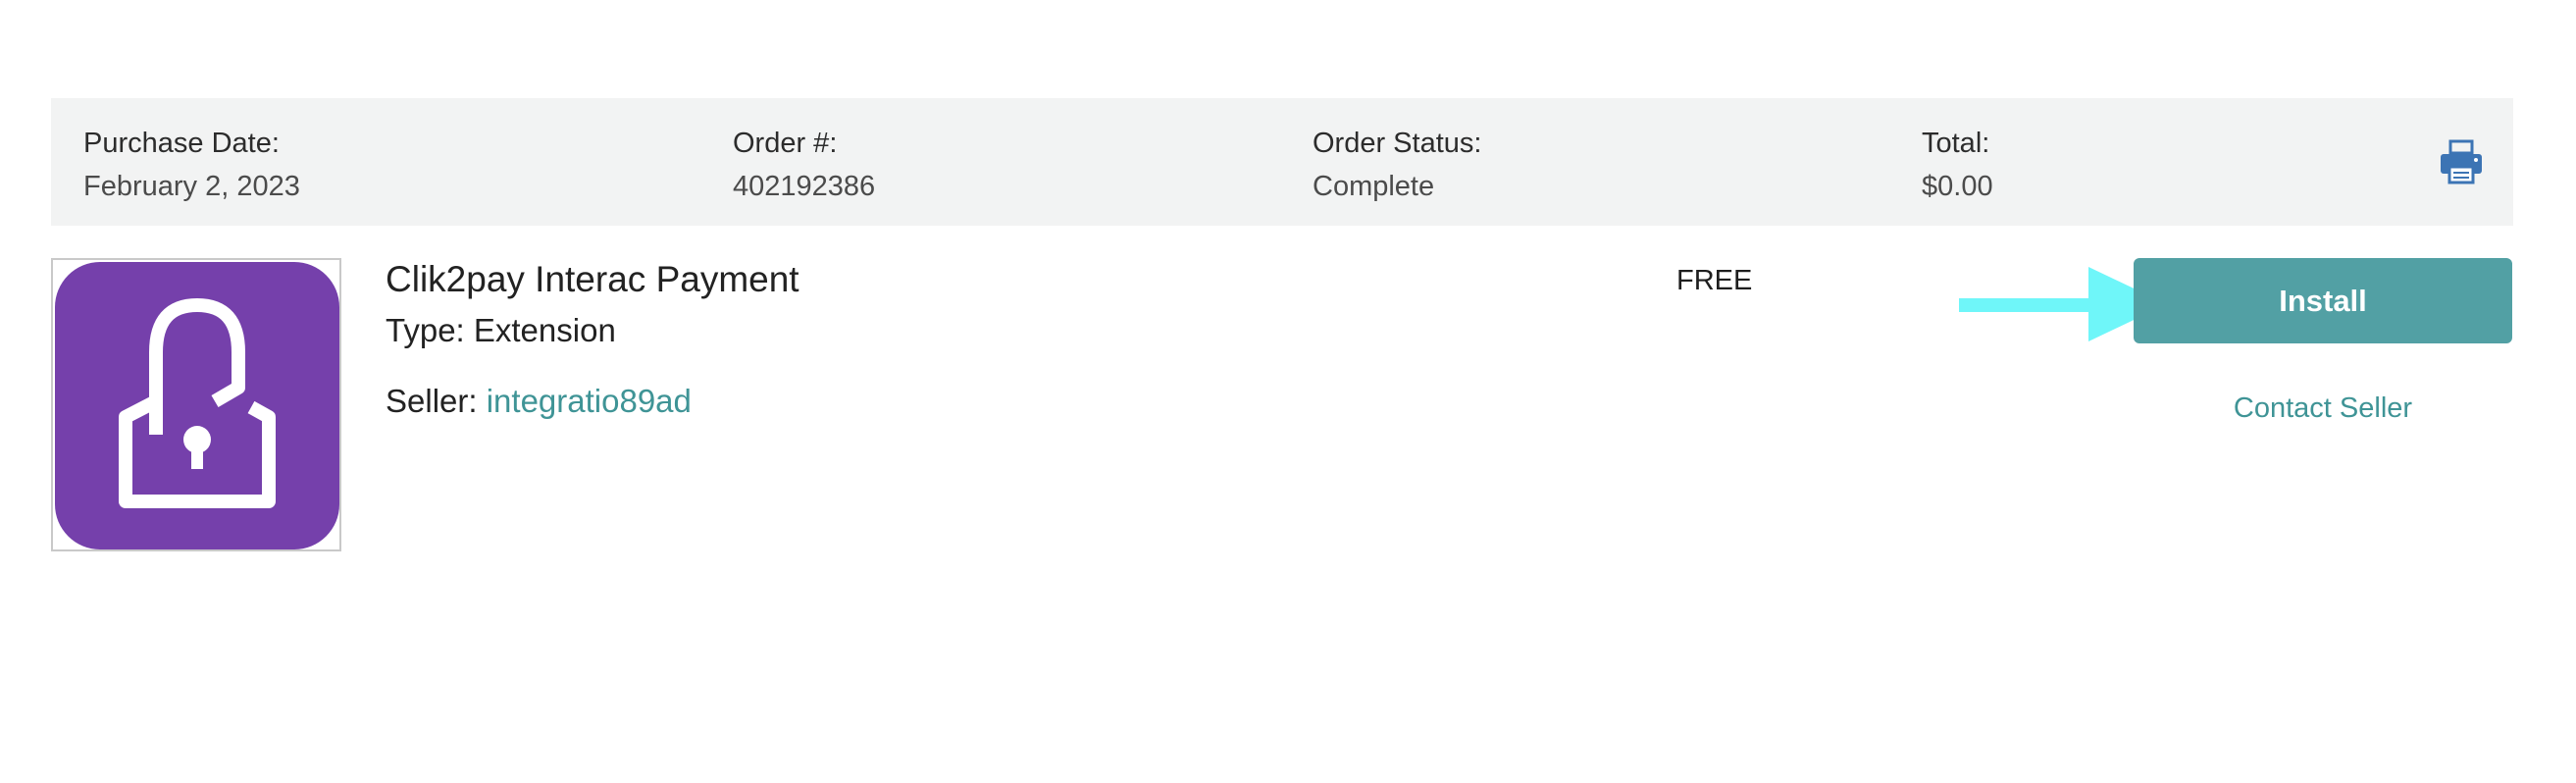 This screenshot has width=2576, height=783. I want to click on purchase-date-label: Purchase Date:, so click(181, 143).